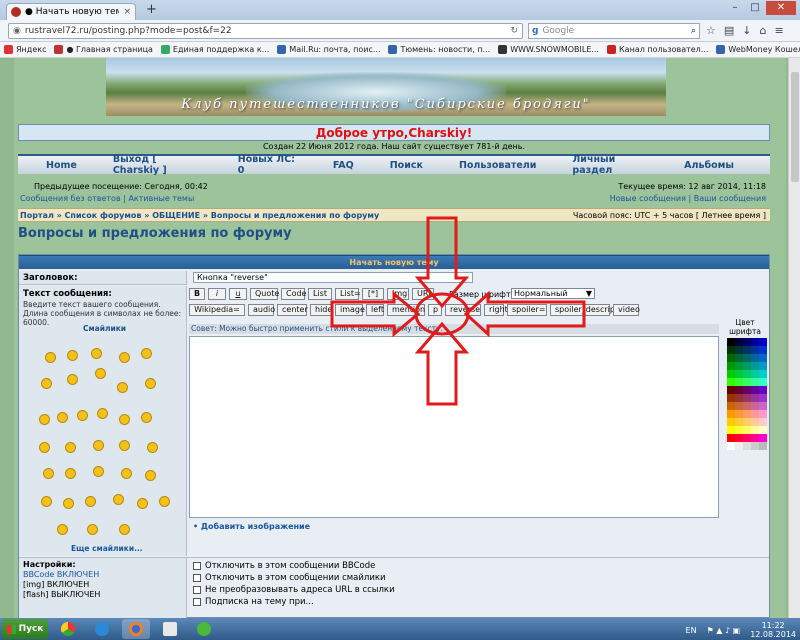 Image resolution: width=800 pixels, height=640 pixels. What do you see at coordinates (553, 293) in the screenshot?
I see `font-size-select: Нормальный ▼` at bounding box center [553, 293].